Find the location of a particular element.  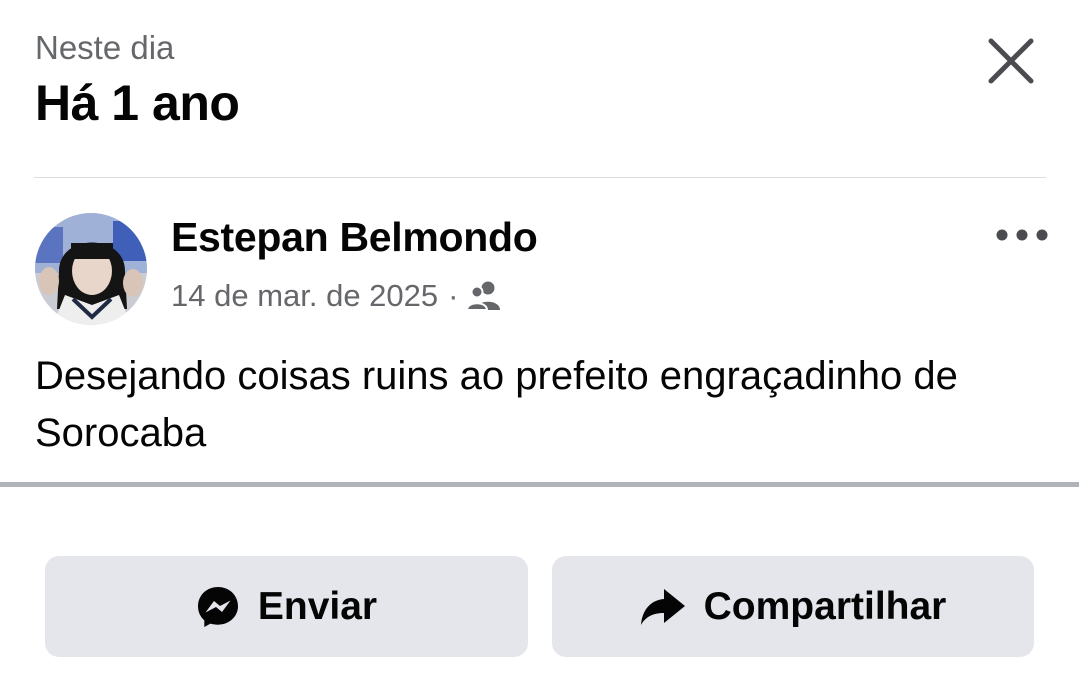

author-name: Estepan Belmondo is located at coordinates (354, 237).